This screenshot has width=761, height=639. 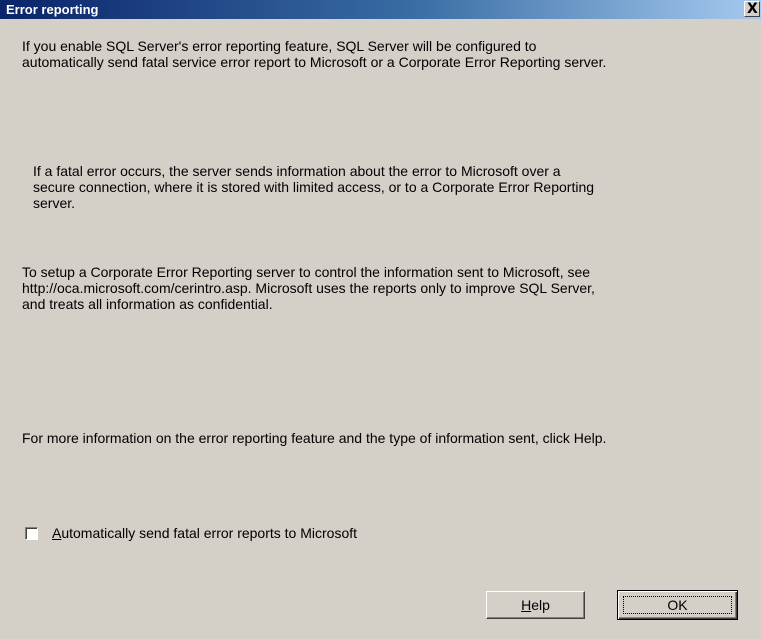 I want to click on help-mnemonic: H, so click(x=526, y=605).